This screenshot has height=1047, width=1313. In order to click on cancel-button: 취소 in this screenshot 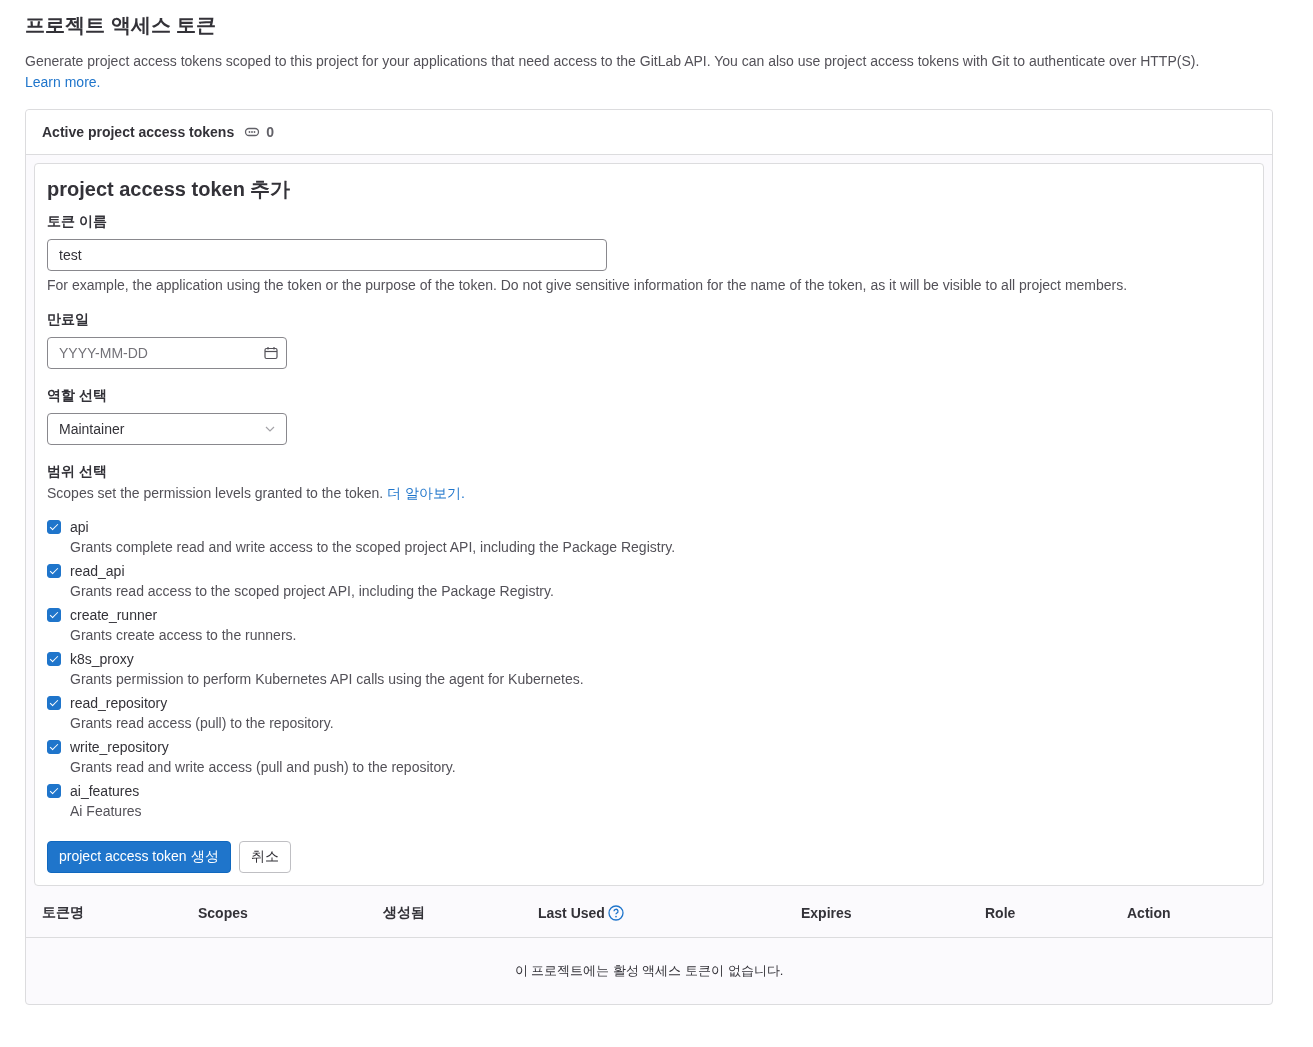, I will do `click(264, 857)`.